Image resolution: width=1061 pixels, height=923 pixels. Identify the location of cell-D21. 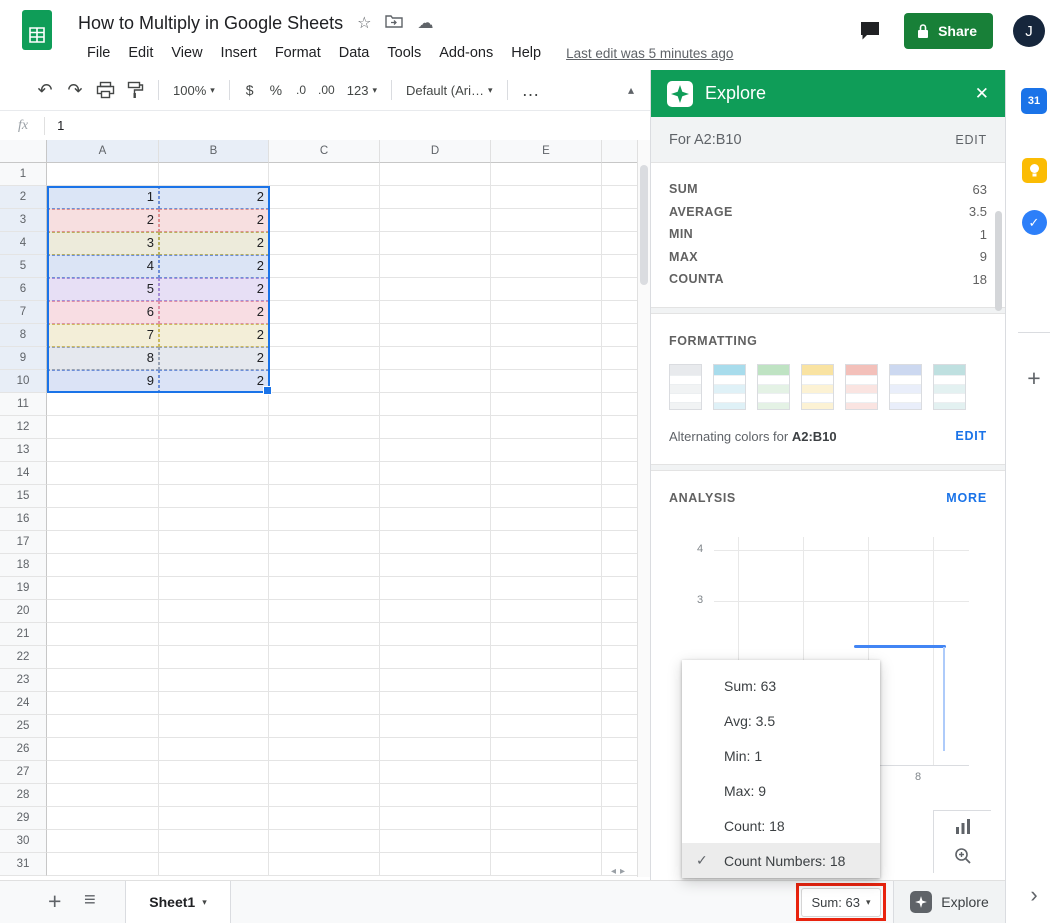
(435, 634).